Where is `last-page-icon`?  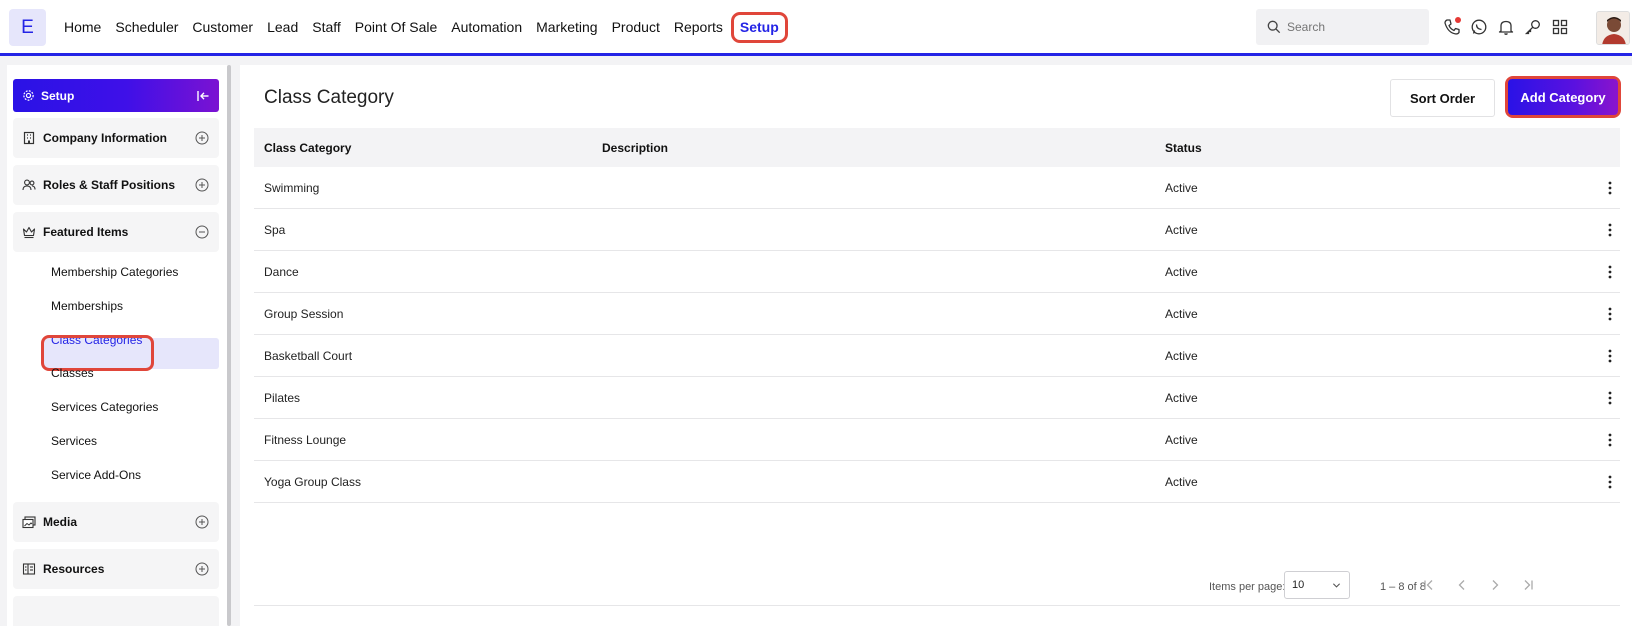
last-page-icon is located at coordinates (1528, 585).